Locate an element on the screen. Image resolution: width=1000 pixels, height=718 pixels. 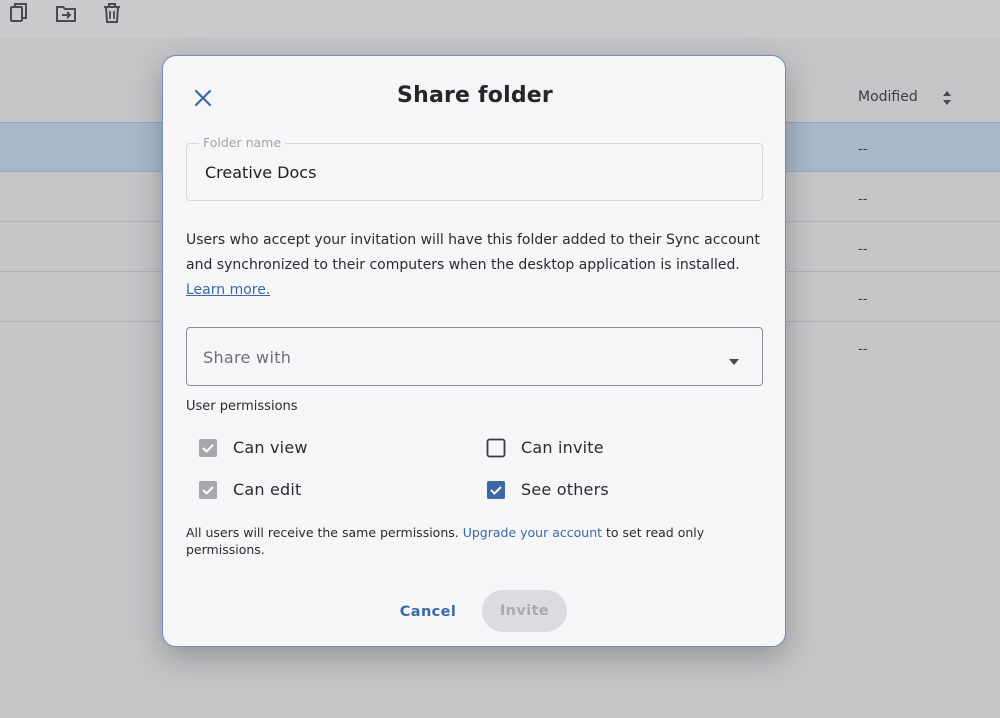
dialog-title: Share folder is located at coordinates (475, 95).